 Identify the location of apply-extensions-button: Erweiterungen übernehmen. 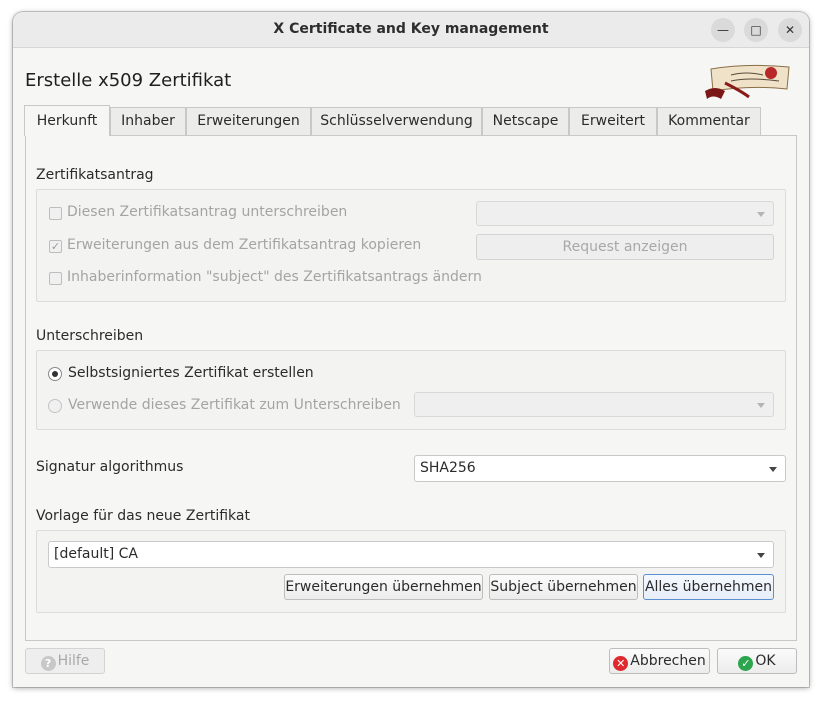
(383, 587).